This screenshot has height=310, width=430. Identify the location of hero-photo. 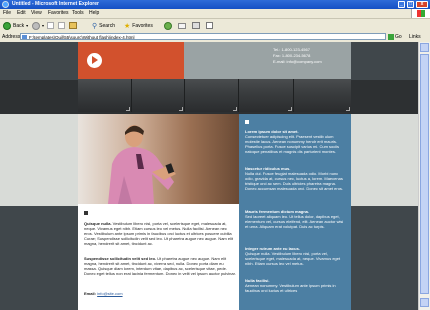
(158, 159).